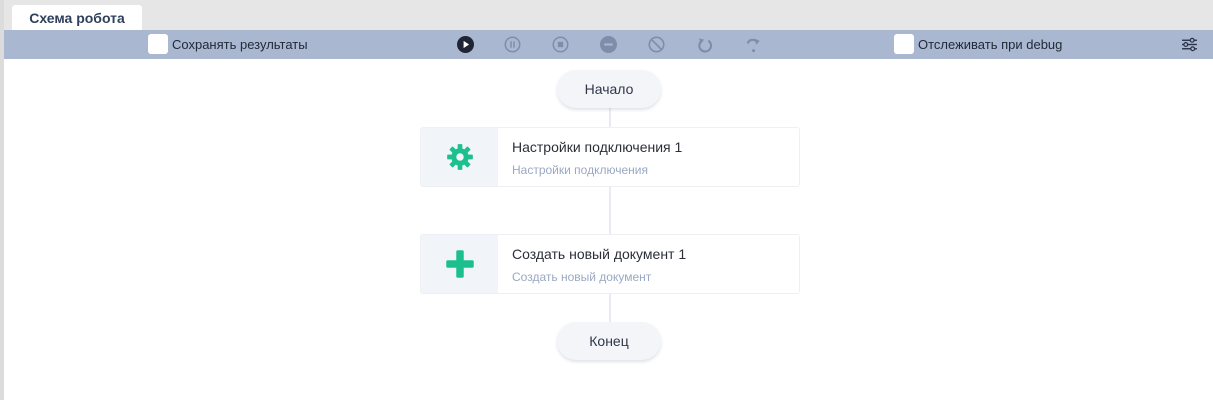 Image resolution: width=1213 pixels, height=400 pixels. Describe the element at coordinates (512, 44) in the screenshot. I see `pause-icon` at that location.